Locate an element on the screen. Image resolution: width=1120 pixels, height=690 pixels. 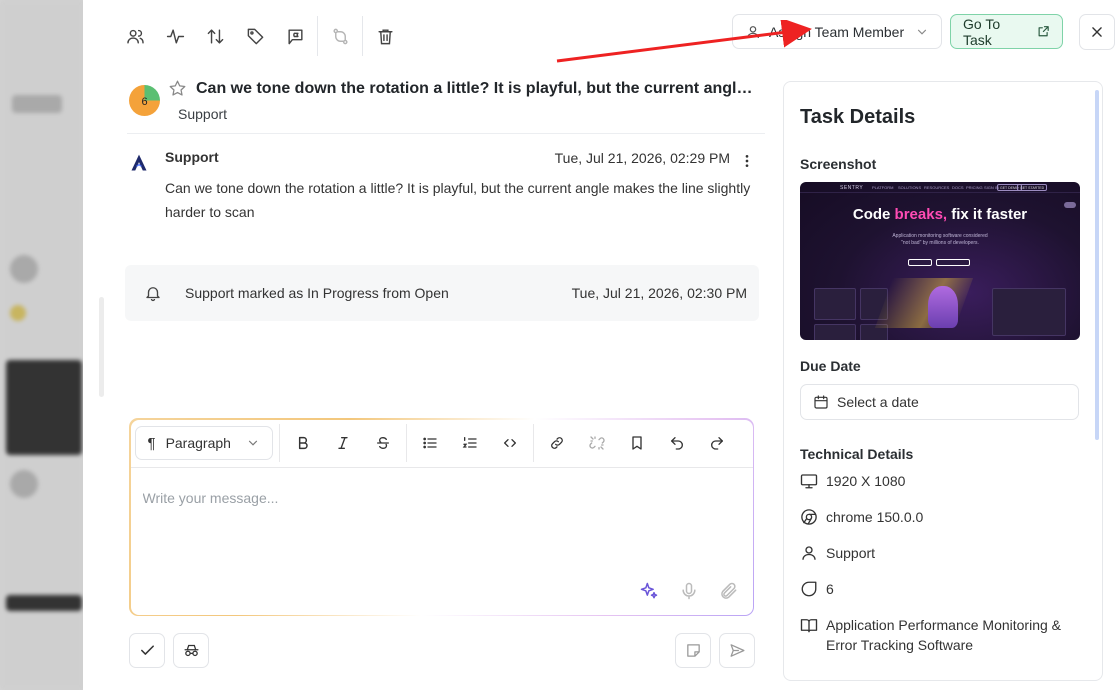
thumbnail-mascot is located at coordinates (943, 307).